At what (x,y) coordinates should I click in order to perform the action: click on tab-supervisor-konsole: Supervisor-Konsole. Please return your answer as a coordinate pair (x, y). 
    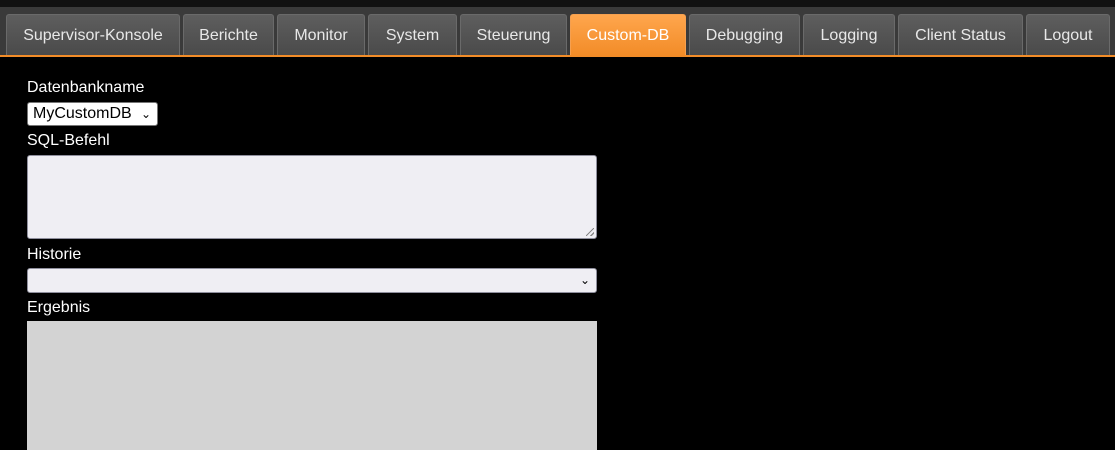
    Looking at the image, I should click on (93, 34).